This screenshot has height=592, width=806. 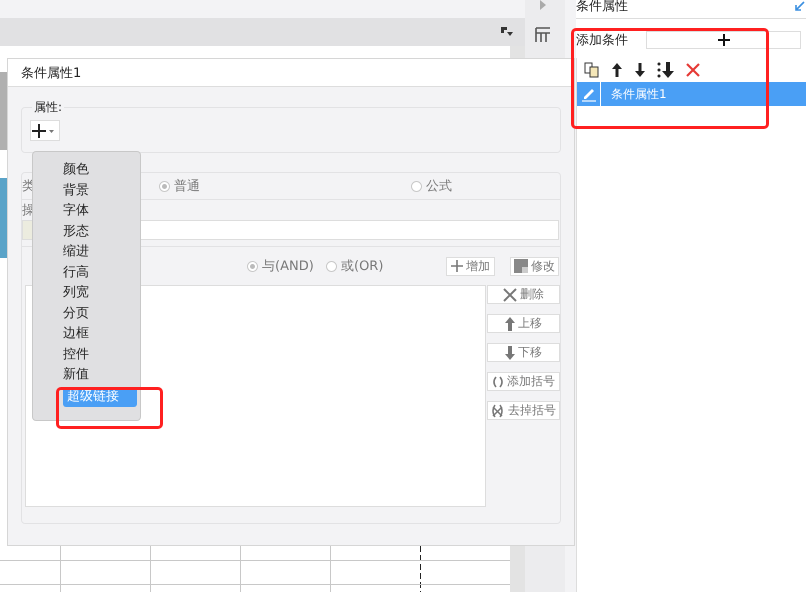 What do you see at coordinates (291, 73) in the screenshot?
I see `dialog-title: 条件属性1` at bounding box center [291, 73].